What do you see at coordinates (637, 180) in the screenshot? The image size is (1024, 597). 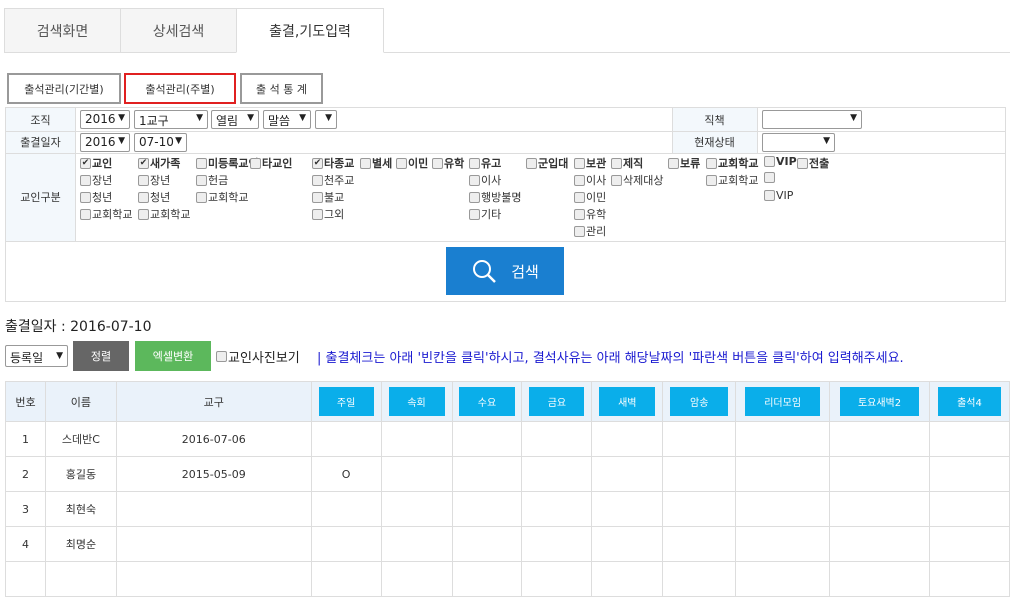 I see `member-type-checkbox: 삭제대상` at bounding box center [637, 180].